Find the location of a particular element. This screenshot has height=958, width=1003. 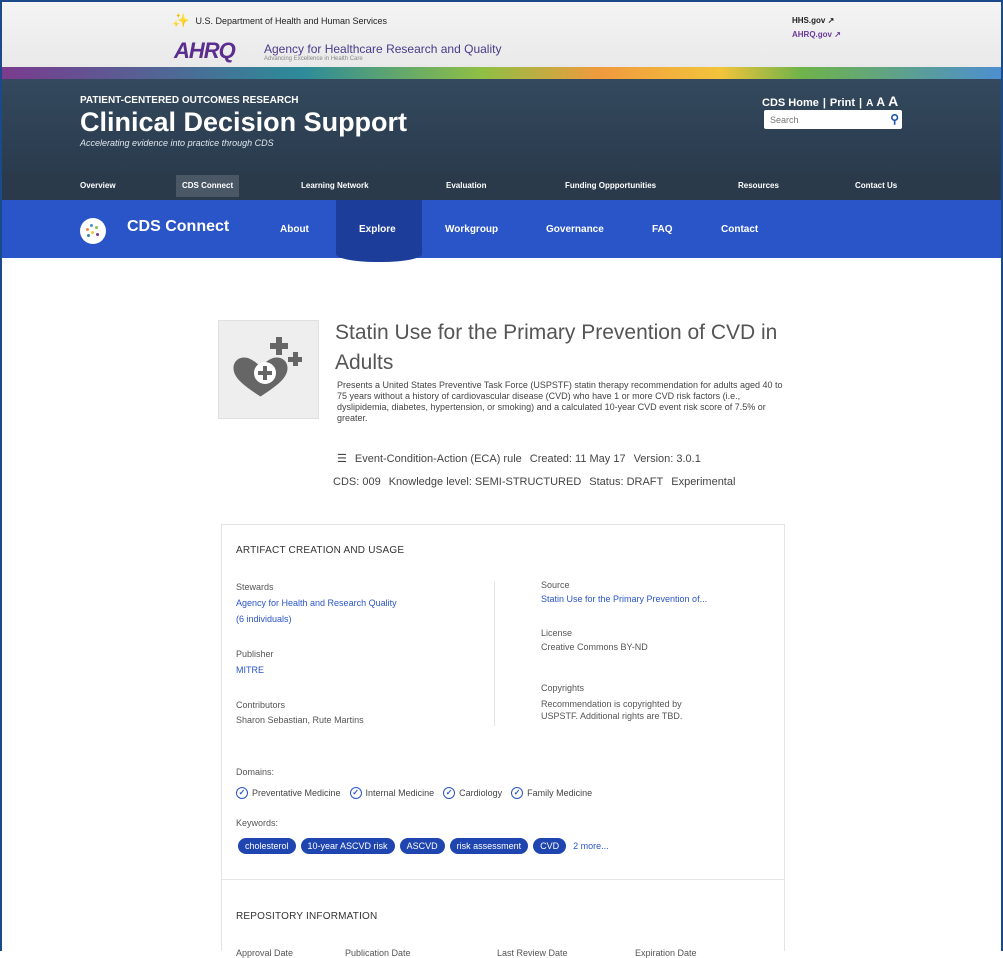

hhs-eagle-icon: ✨ is located at coordinates (181, 20).